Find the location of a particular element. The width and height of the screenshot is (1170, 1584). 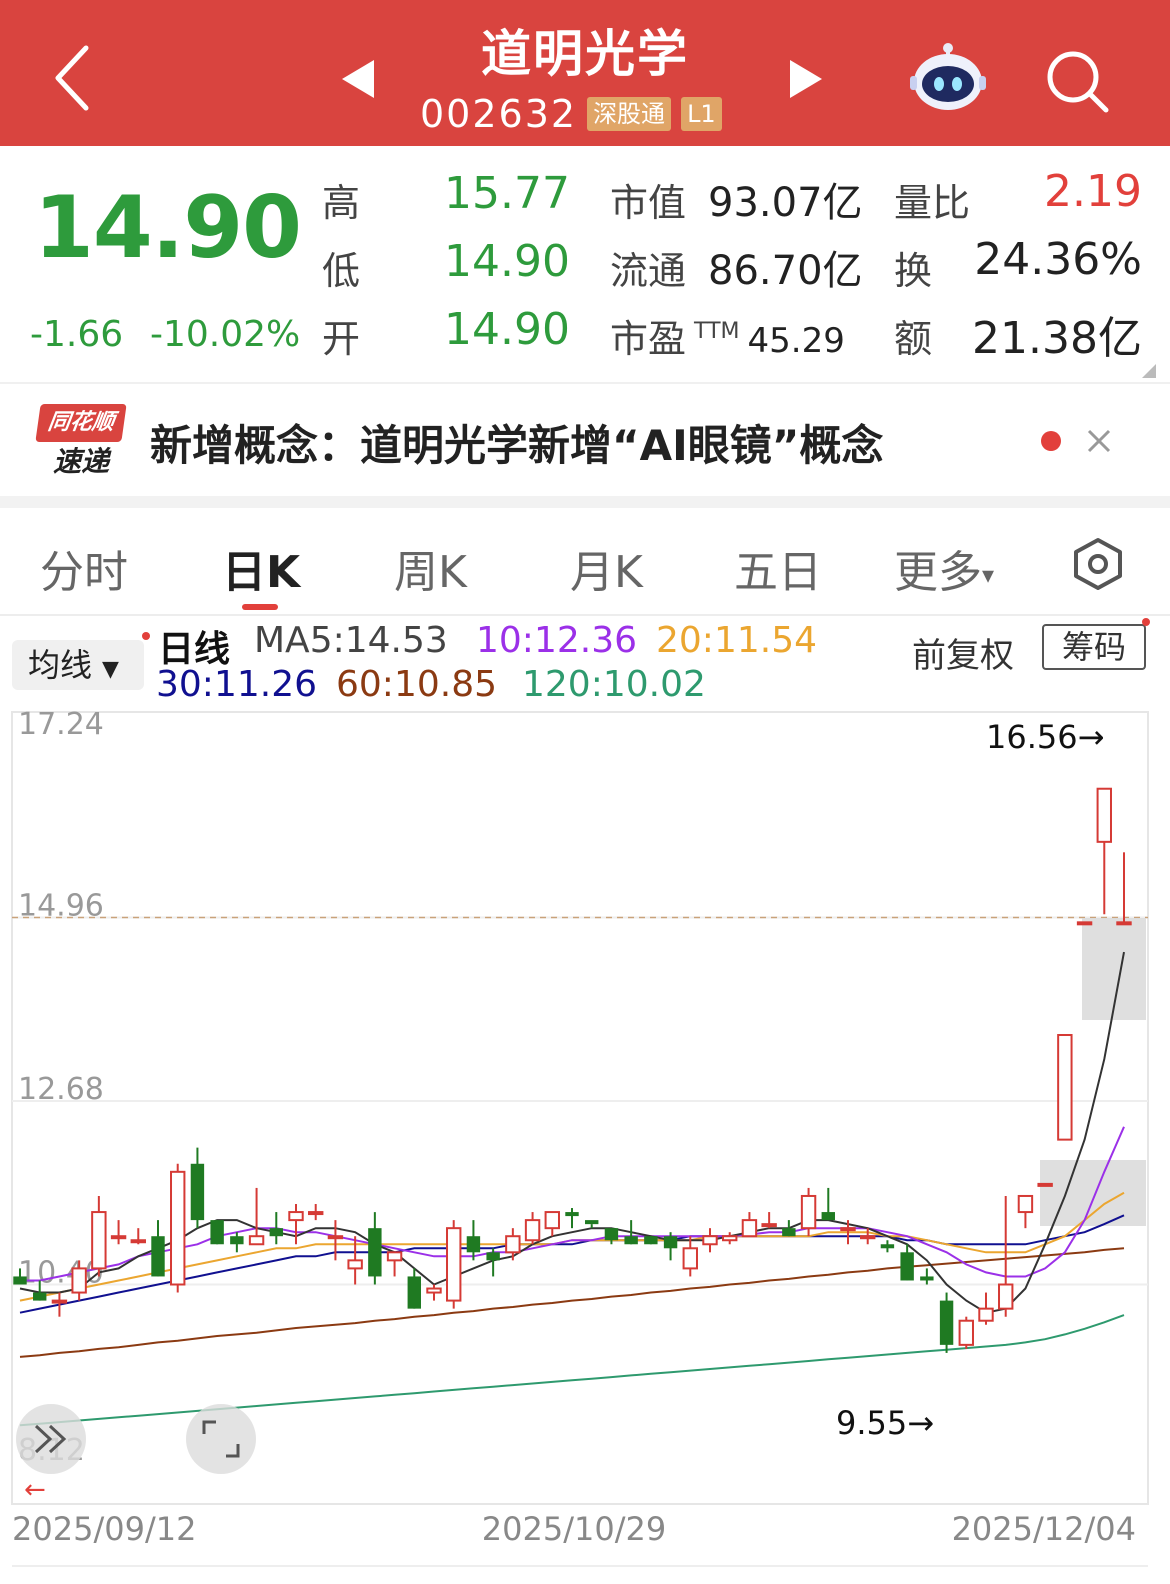

legend-ma120: 120:10.02 is located at coordinates (614, 684).